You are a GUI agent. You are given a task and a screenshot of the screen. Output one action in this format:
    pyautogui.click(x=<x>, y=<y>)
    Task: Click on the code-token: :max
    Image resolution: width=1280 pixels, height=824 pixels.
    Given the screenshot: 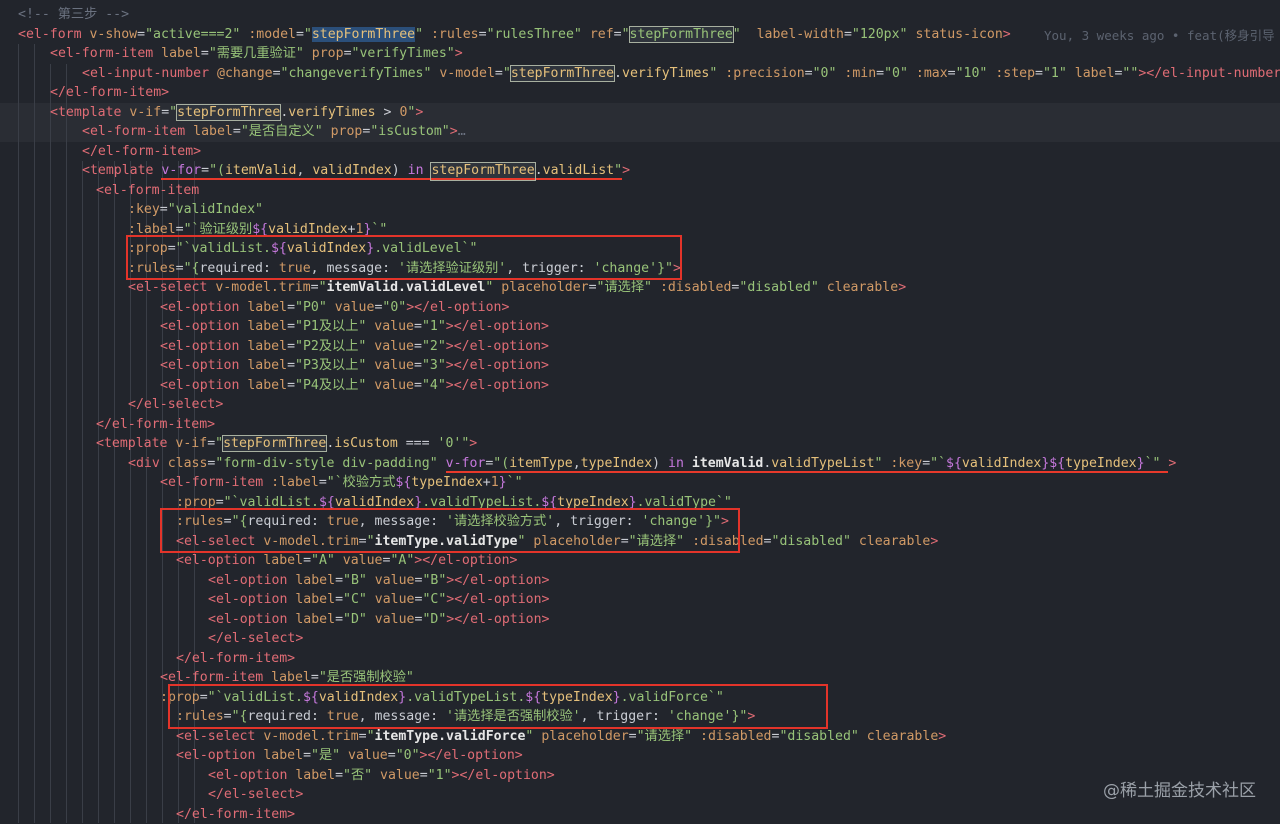 What is the action you would take?
    pyautogui.click(x=932, y=73)
    